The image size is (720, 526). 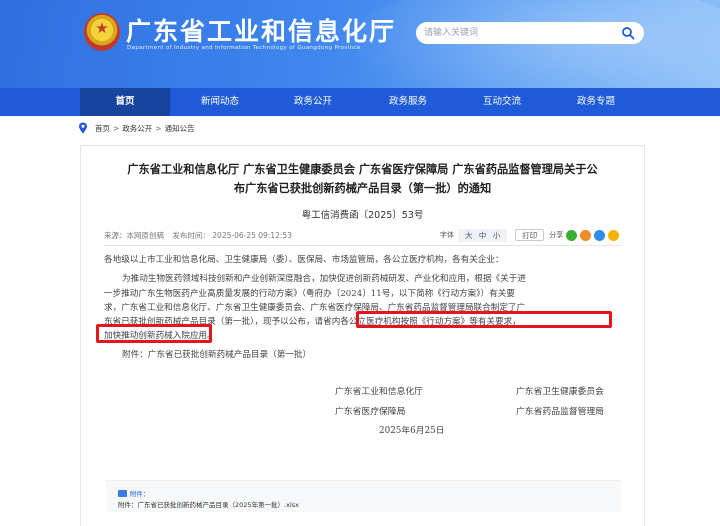 What do you see at coordinates (362, 245) in the screenshot?
I see `meta-divider` at bounding box center [362, 245].